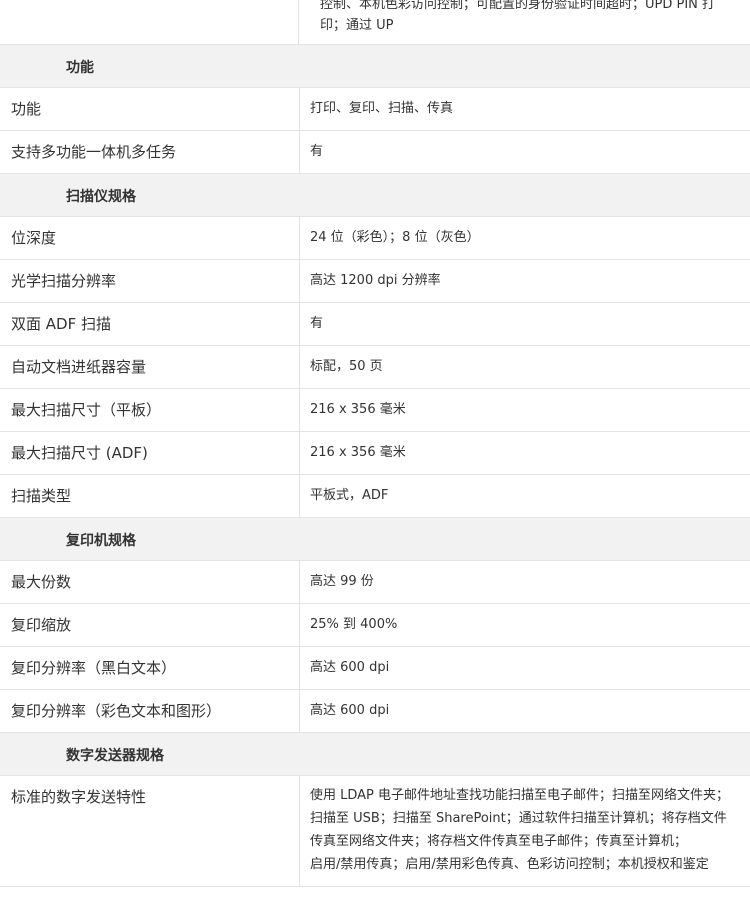 Image resolution: width=750 pixels, height=897 pixels. Describe the element at coordinates (101, 197) in the screenshot. I see `section-title: 扫描仪规格` at that location.